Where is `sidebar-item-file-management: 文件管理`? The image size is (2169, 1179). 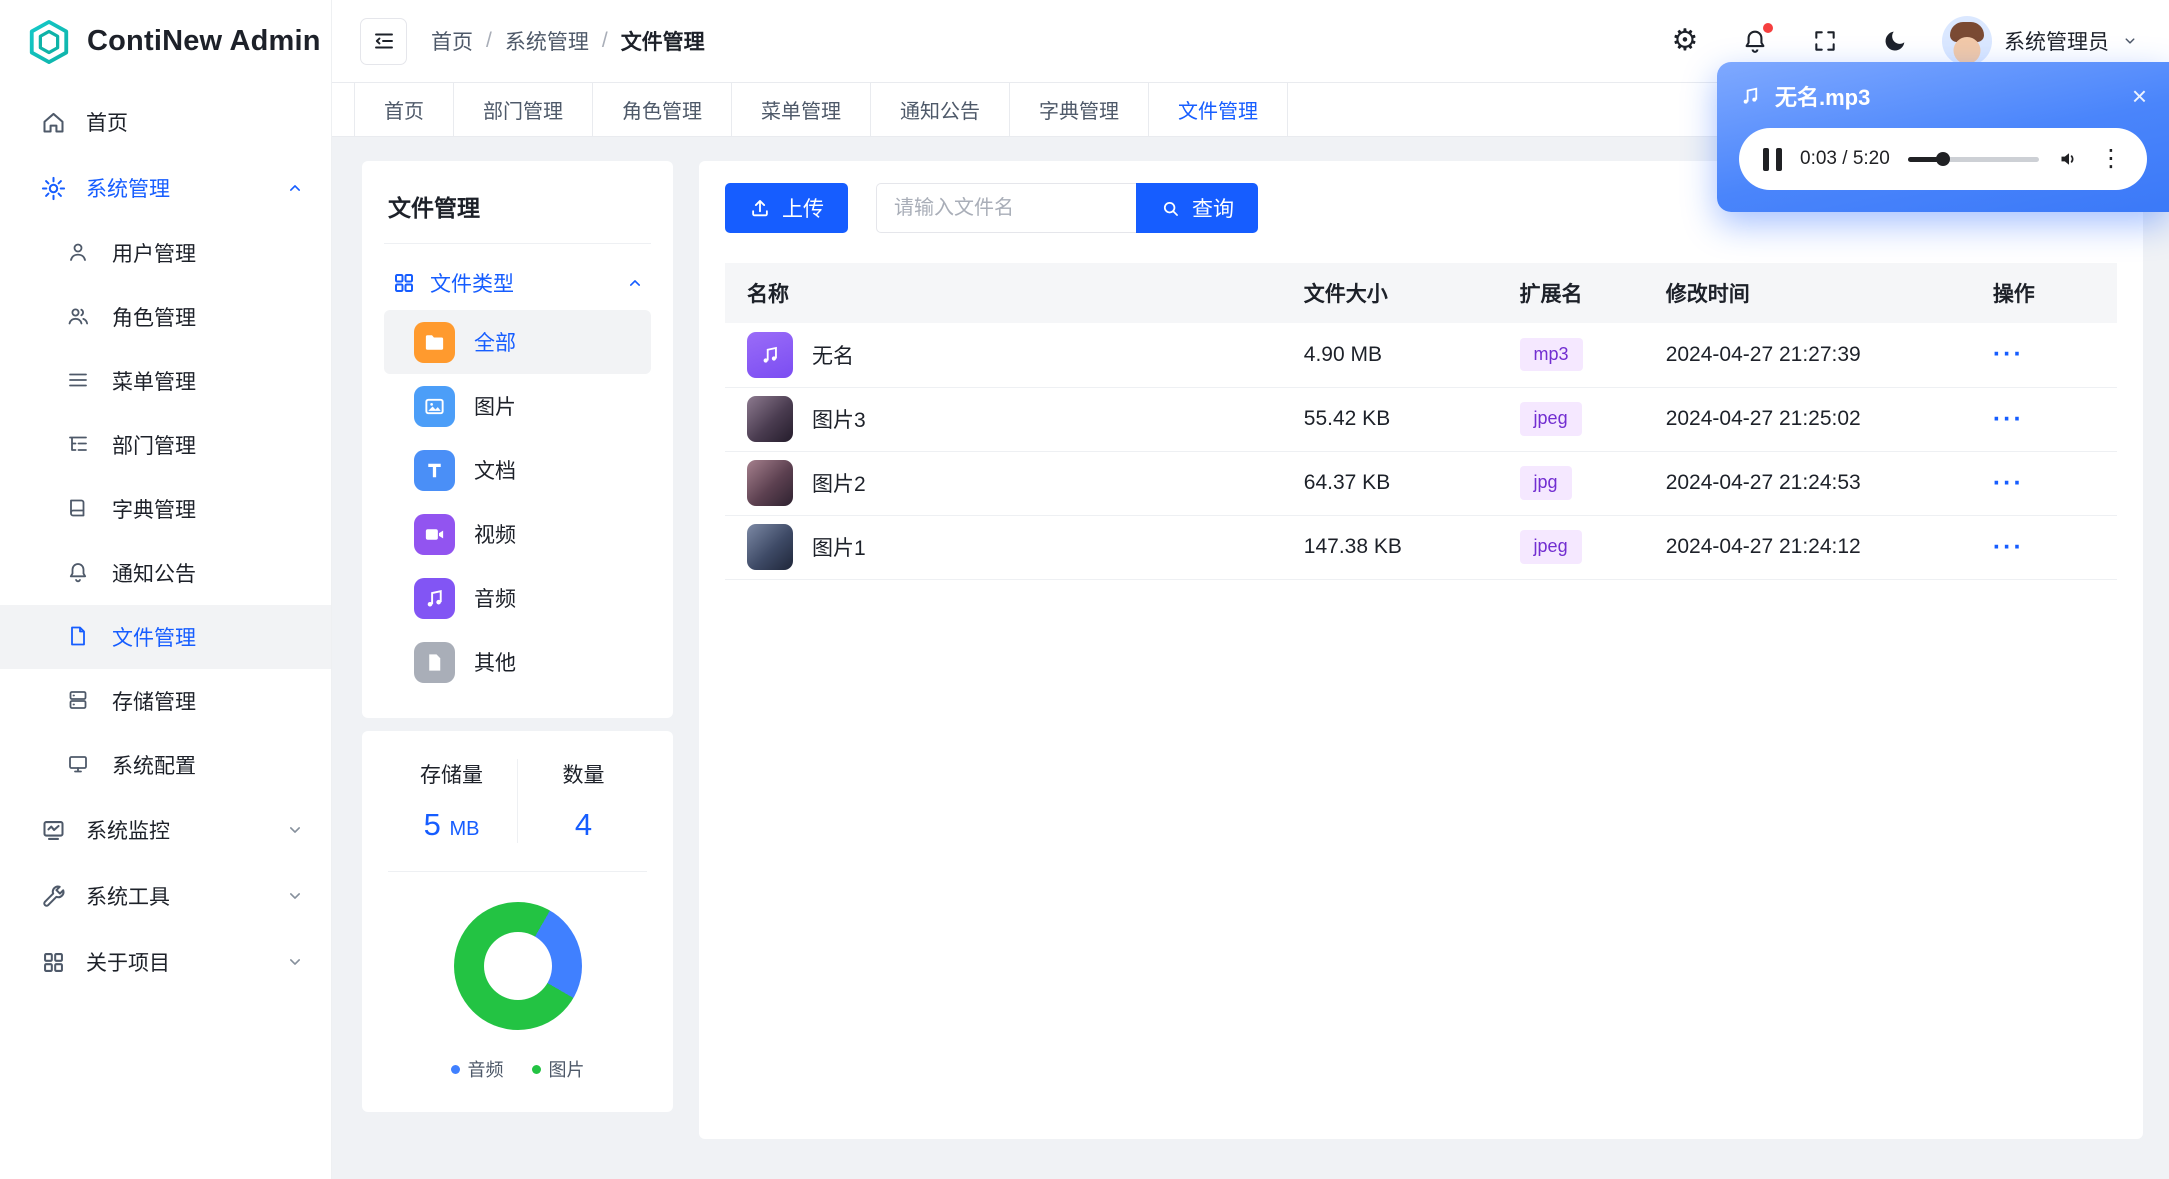
sidebar-item-file-management: 文件管理 is located at coordinates (165, 637).